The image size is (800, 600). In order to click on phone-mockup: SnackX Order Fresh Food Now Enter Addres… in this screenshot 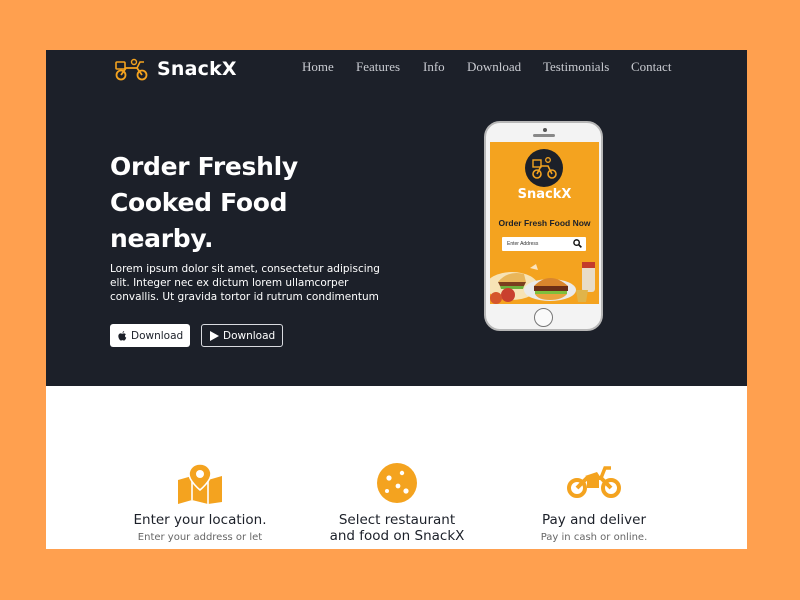, I will do `click(543, 226)`.